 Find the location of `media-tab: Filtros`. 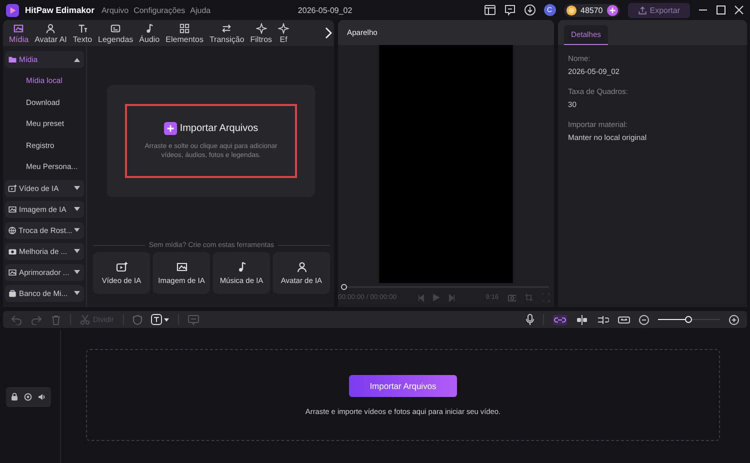

media-tab: Filtros is located at coordinates (261, 33).